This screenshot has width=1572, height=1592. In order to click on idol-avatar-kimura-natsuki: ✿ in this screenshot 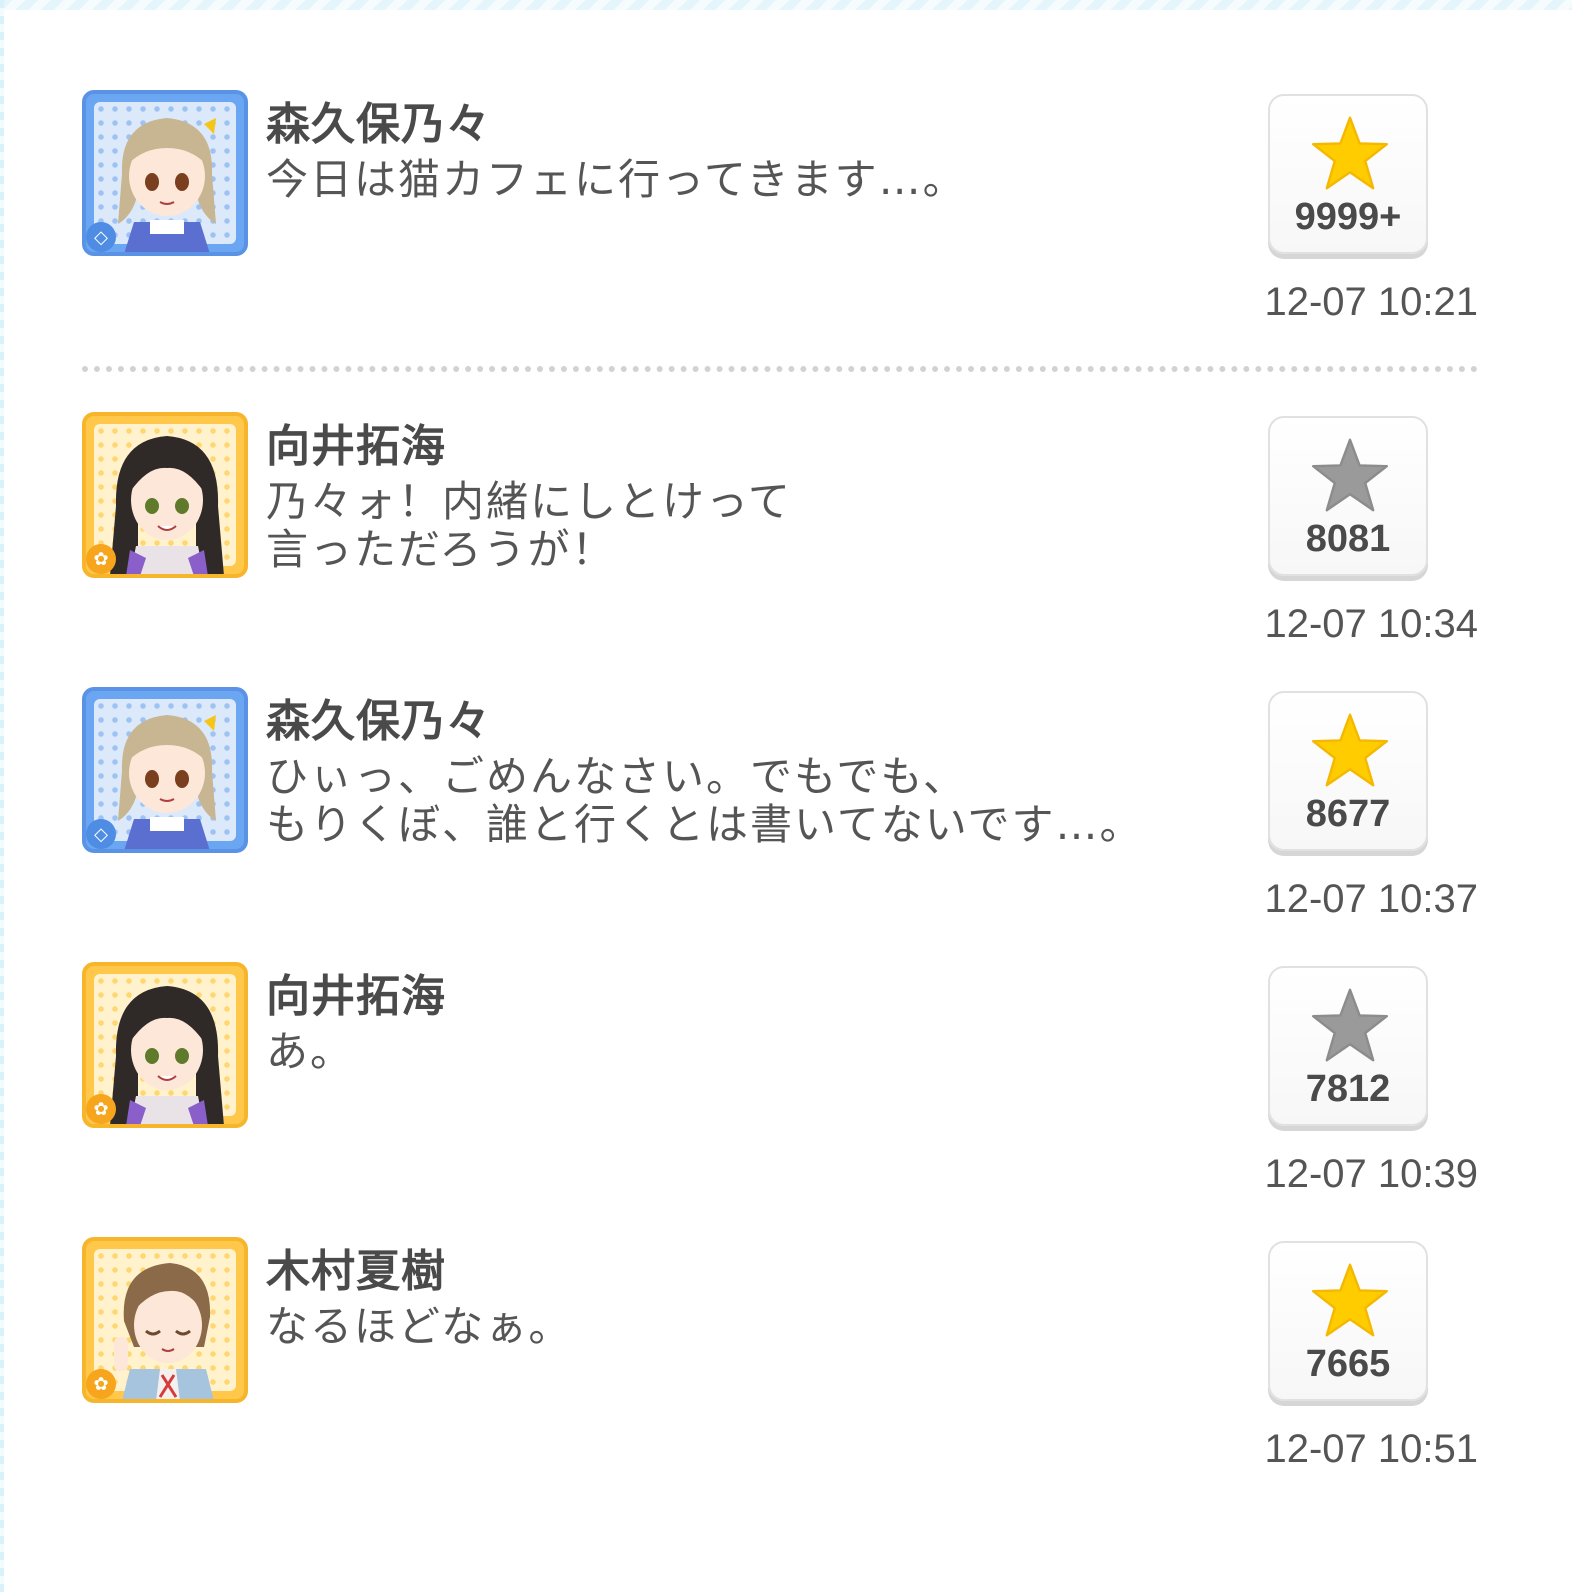, I will do `click(165, 1320)`.